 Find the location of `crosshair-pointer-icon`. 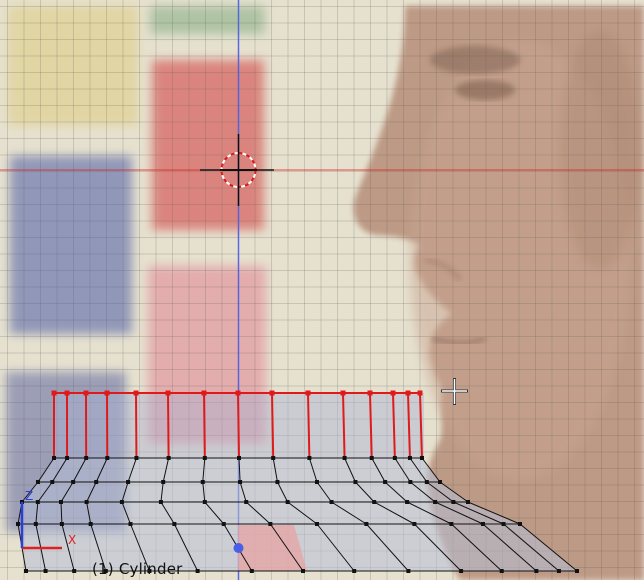

crosshair-pointer-icon is located at coordinates (454, 391).